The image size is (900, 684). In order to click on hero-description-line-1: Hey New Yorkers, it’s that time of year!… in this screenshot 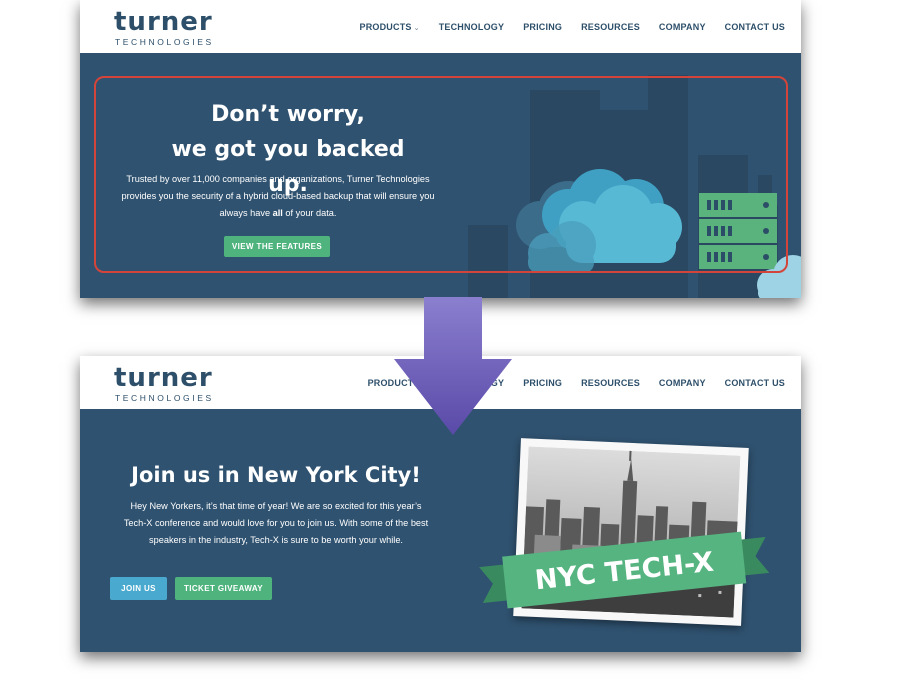, I will do `click(276, 506)`.